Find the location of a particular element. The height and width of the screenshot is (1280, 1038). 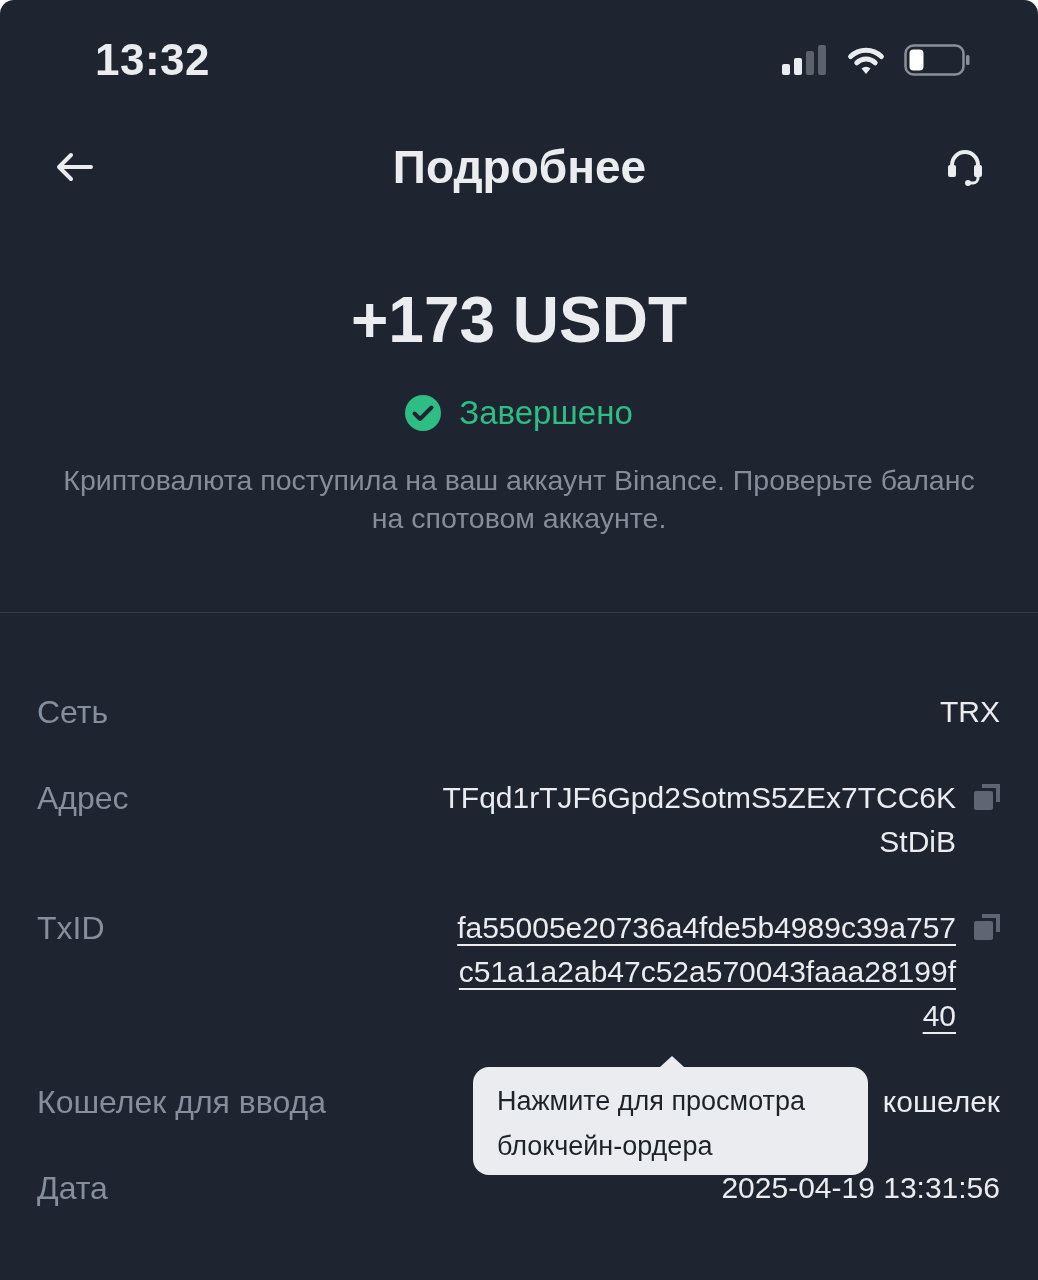

amount-value: +173 USDT is located at coordinates (519, 320).